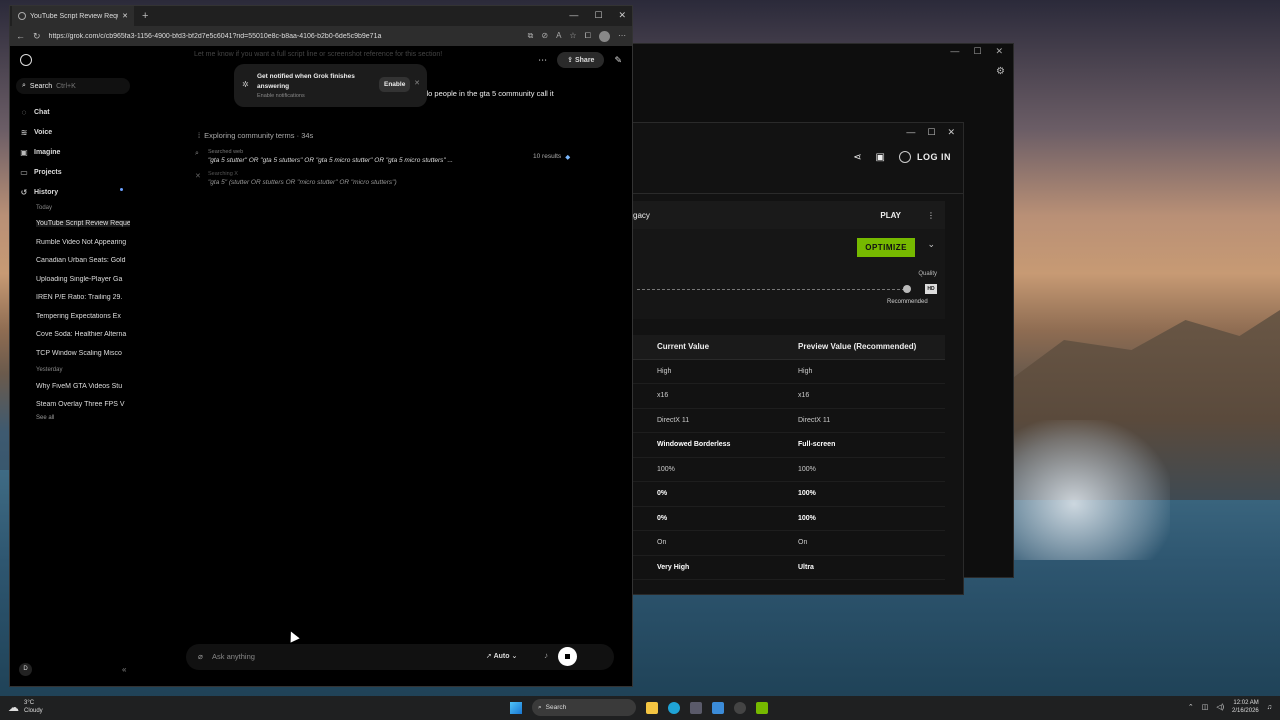 Image resolution: width=1280 pixels, height=720 pixels. What do you see at coordinates (1191, 707) in the screenshot?
I see `chevron-up-icon: ⌃` at bounding box center [1191, 707].